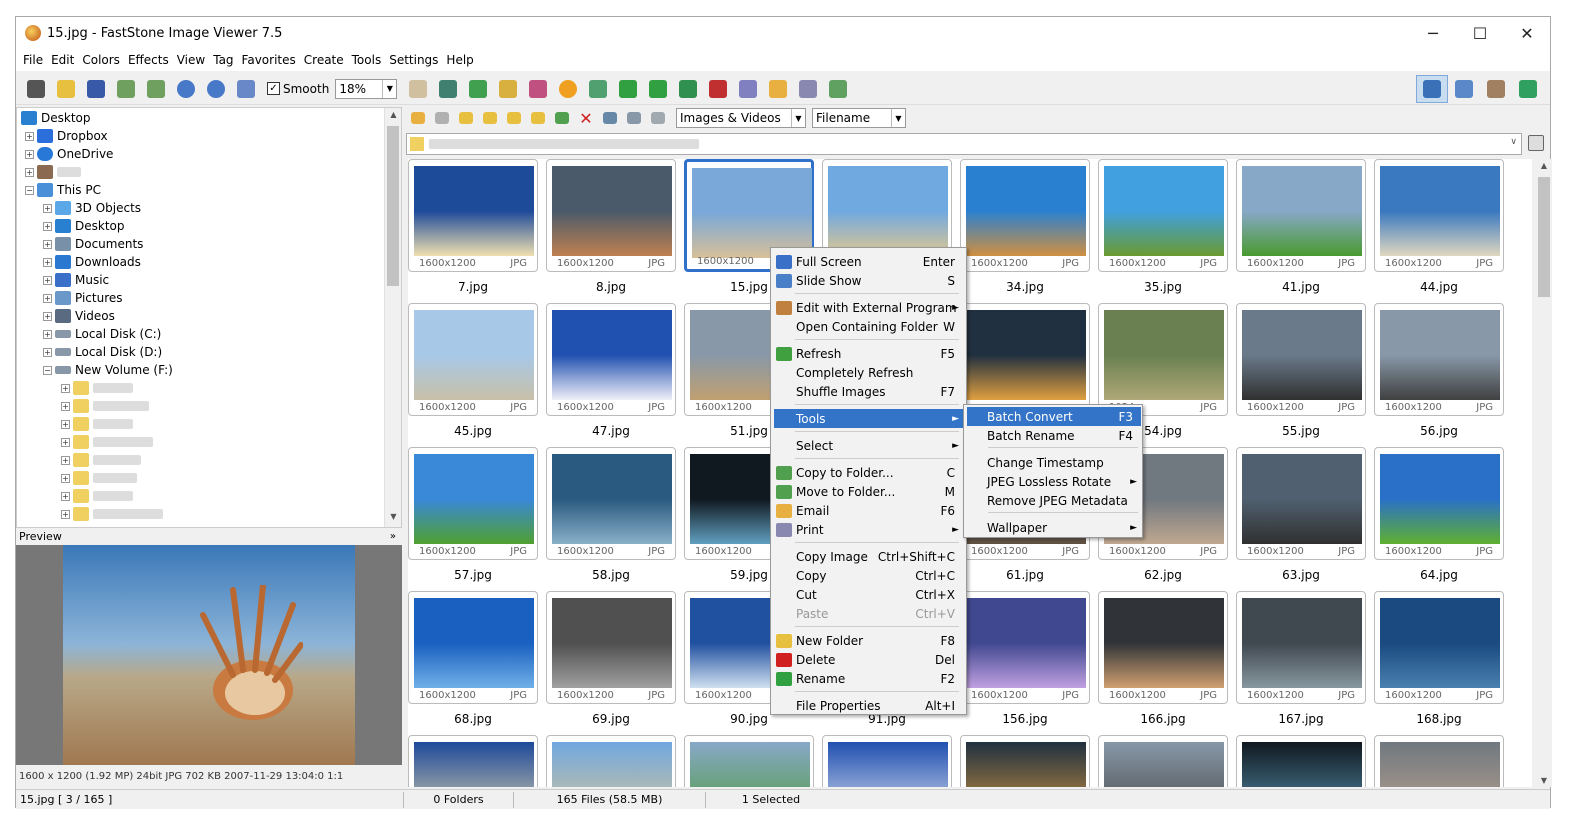 Image resolution: width=1570 pixels, height=827 pixels. Describe the element at coordinates (859, 118) in the screenshot. I see `sort-select: Filename ▼` at that location.